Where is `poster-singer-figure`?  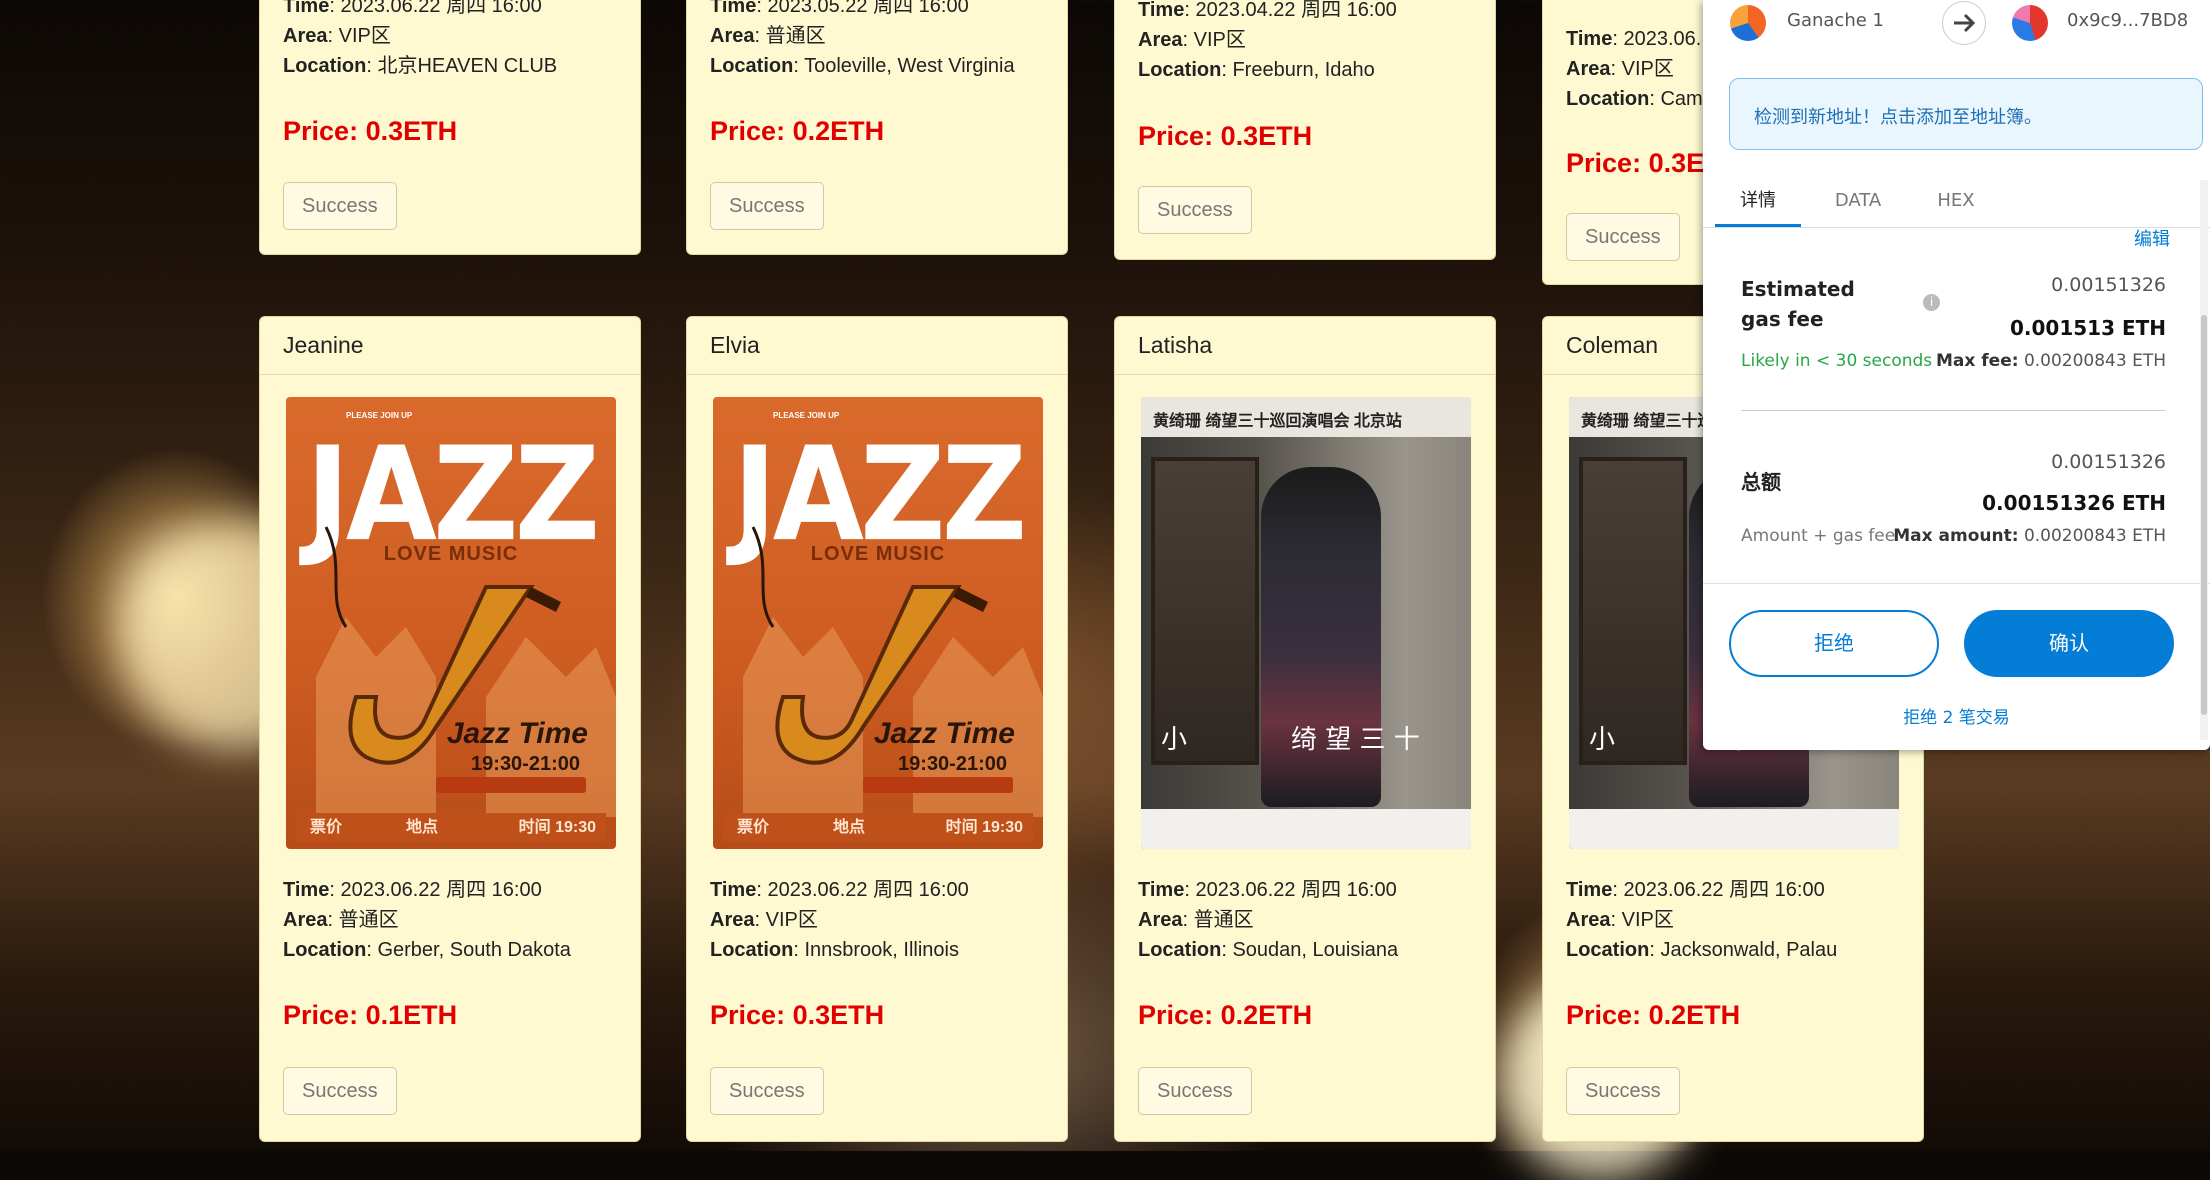 poster-singer-figure is located at coordinates (1321, 637).